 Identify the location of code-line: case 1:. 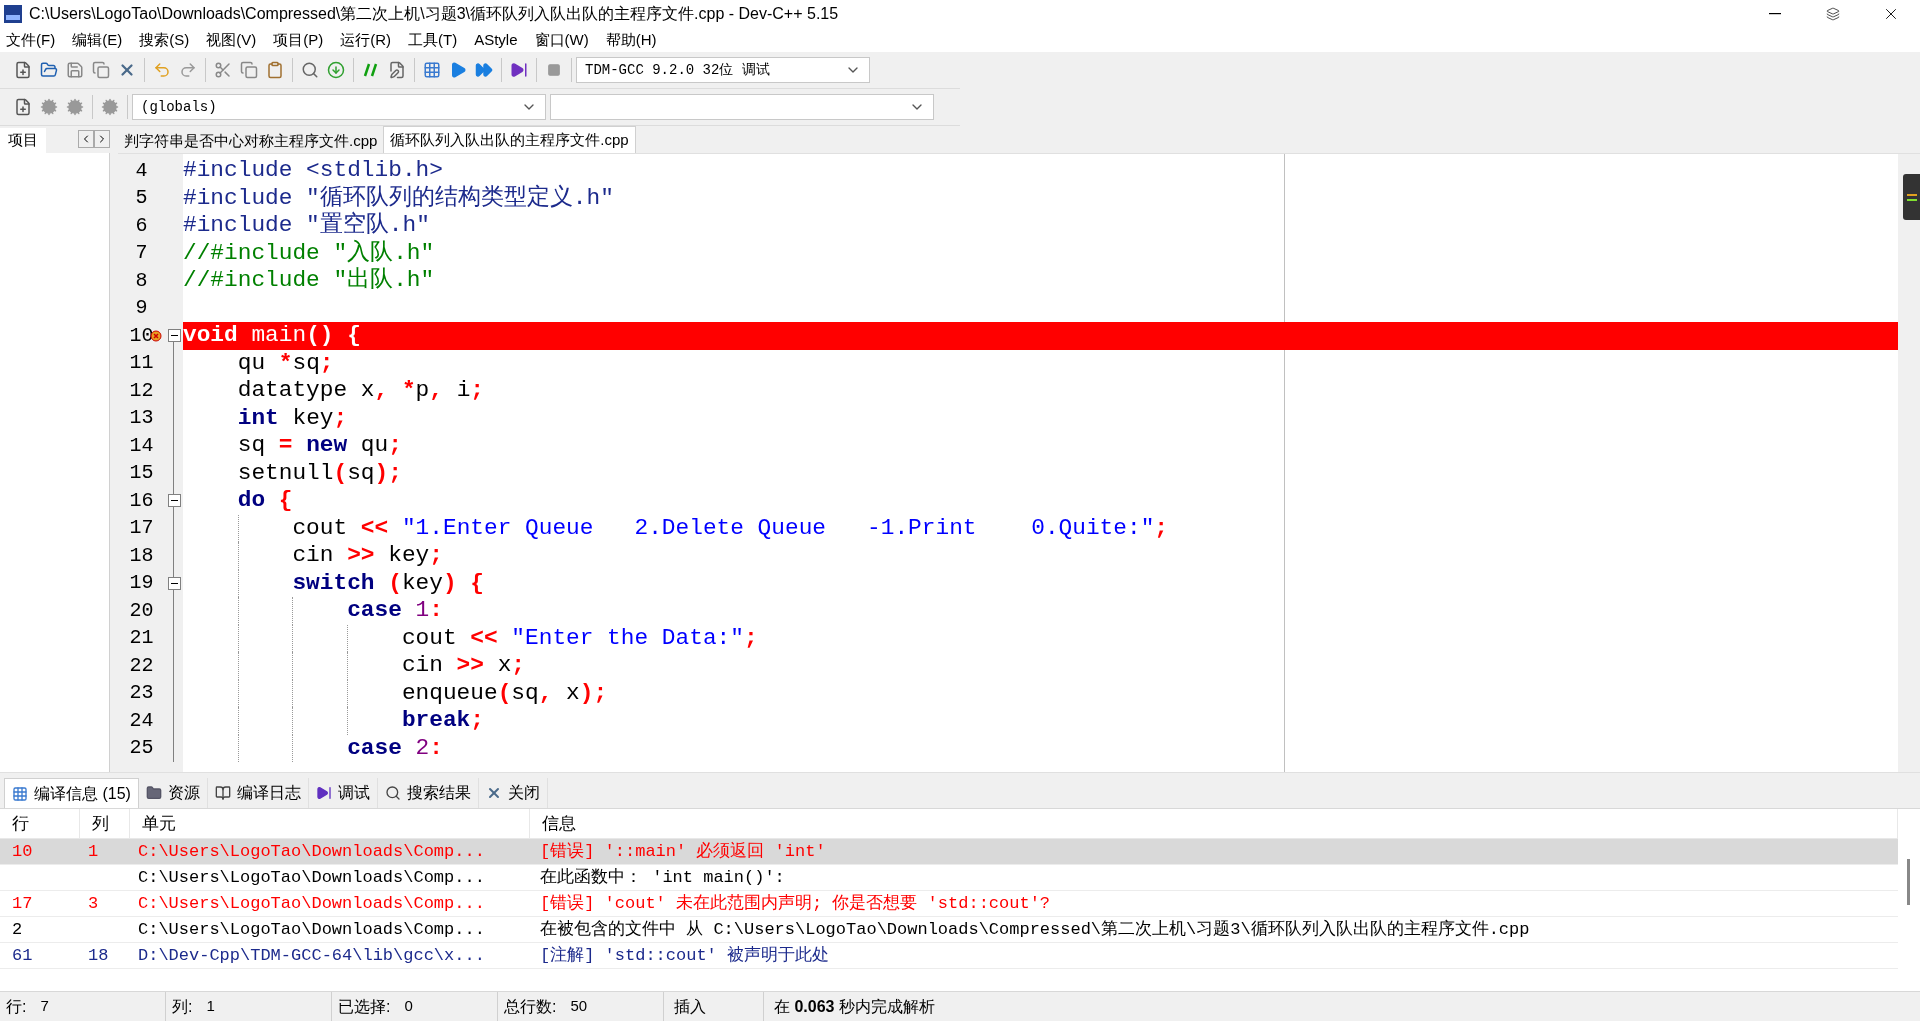
(1040, 611).